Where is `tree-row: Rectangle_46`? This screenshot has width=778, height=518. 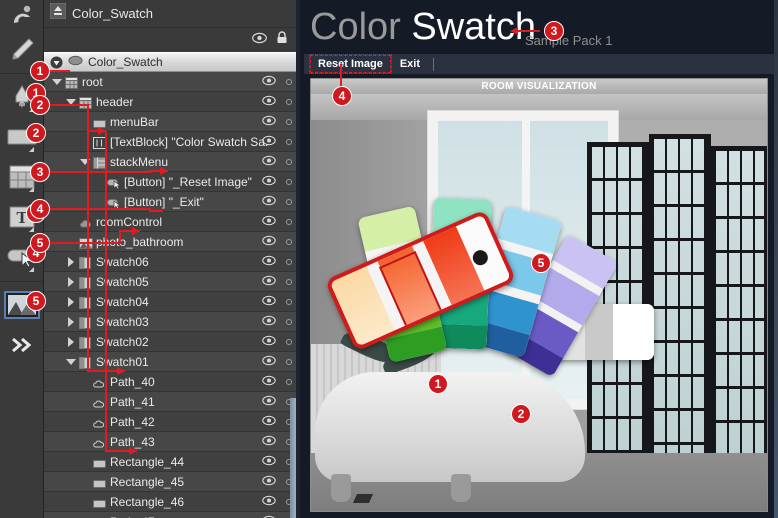
tree-row: Rectangle_46 is located at coordinates (170, 502).